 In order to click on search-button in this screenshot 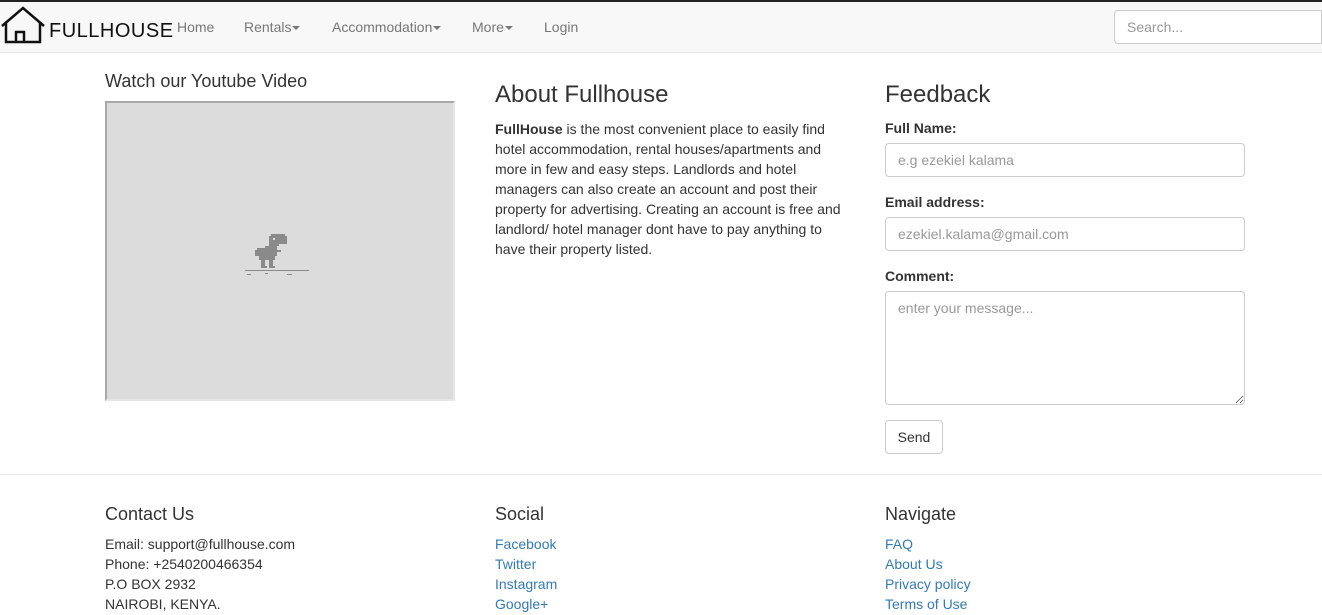, I will do `click(1315, 27)`.